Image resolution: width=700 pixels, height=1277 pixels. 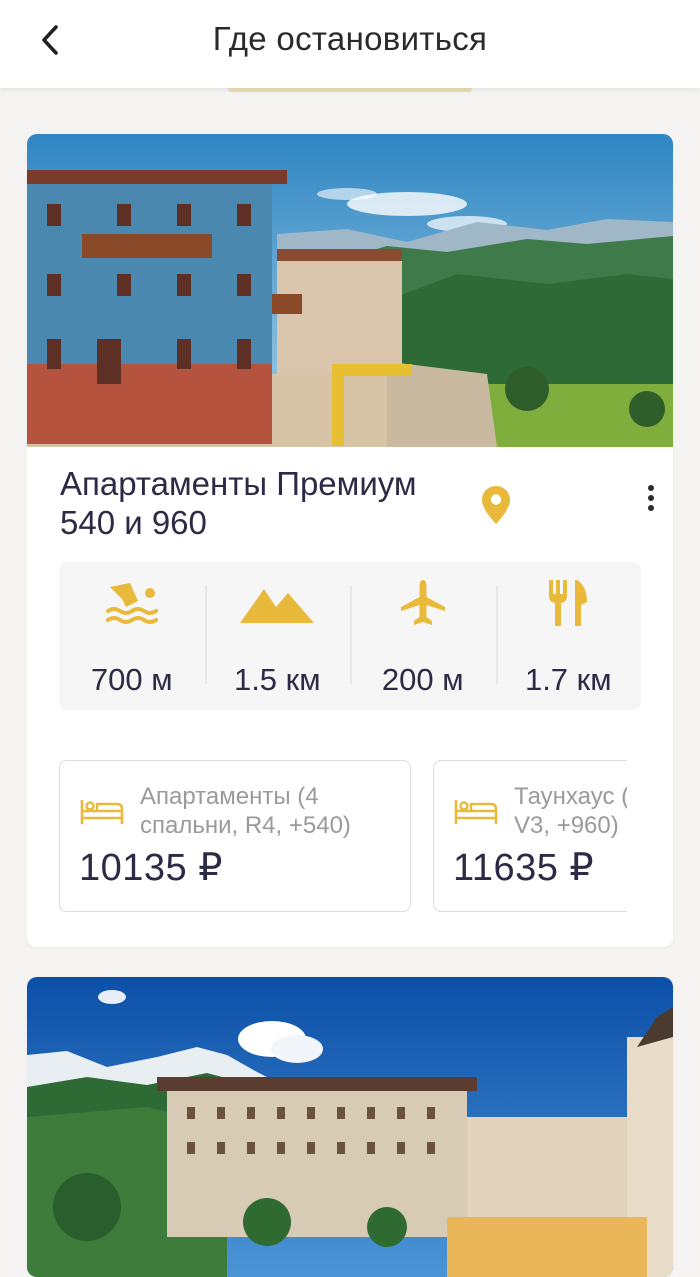 I want to click on amenity-distance: 1.7 км, so click(x=568, y=679).